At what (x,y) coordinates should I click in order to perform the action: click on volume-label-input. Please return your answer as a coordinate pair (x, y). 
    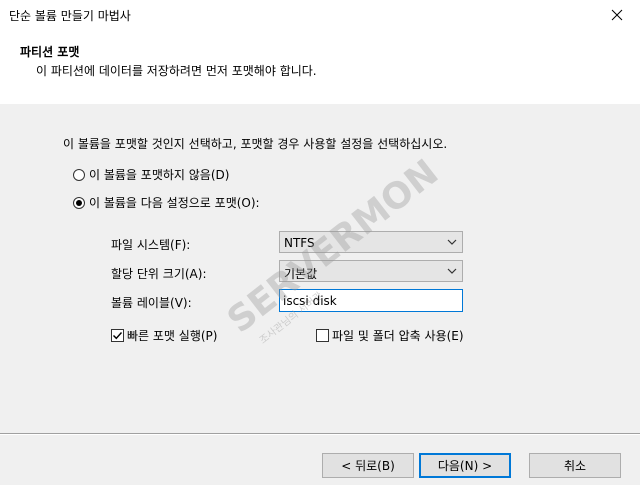
    Looking at the image, I should click on (371, 300).